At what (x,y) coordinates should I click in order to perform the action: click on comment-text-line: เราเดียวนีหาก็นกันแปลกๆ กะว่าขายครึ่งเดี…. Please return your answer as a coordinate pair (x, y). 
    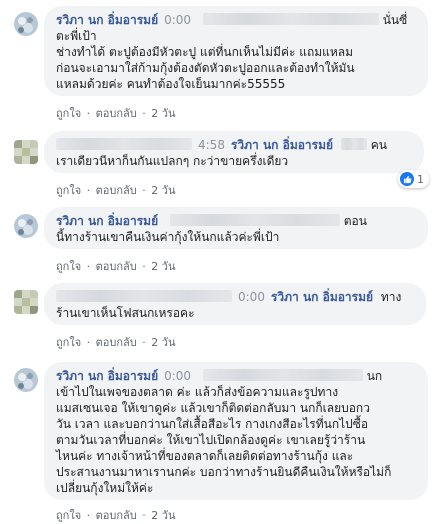
    Looking at the image, I should click on (172, 161).